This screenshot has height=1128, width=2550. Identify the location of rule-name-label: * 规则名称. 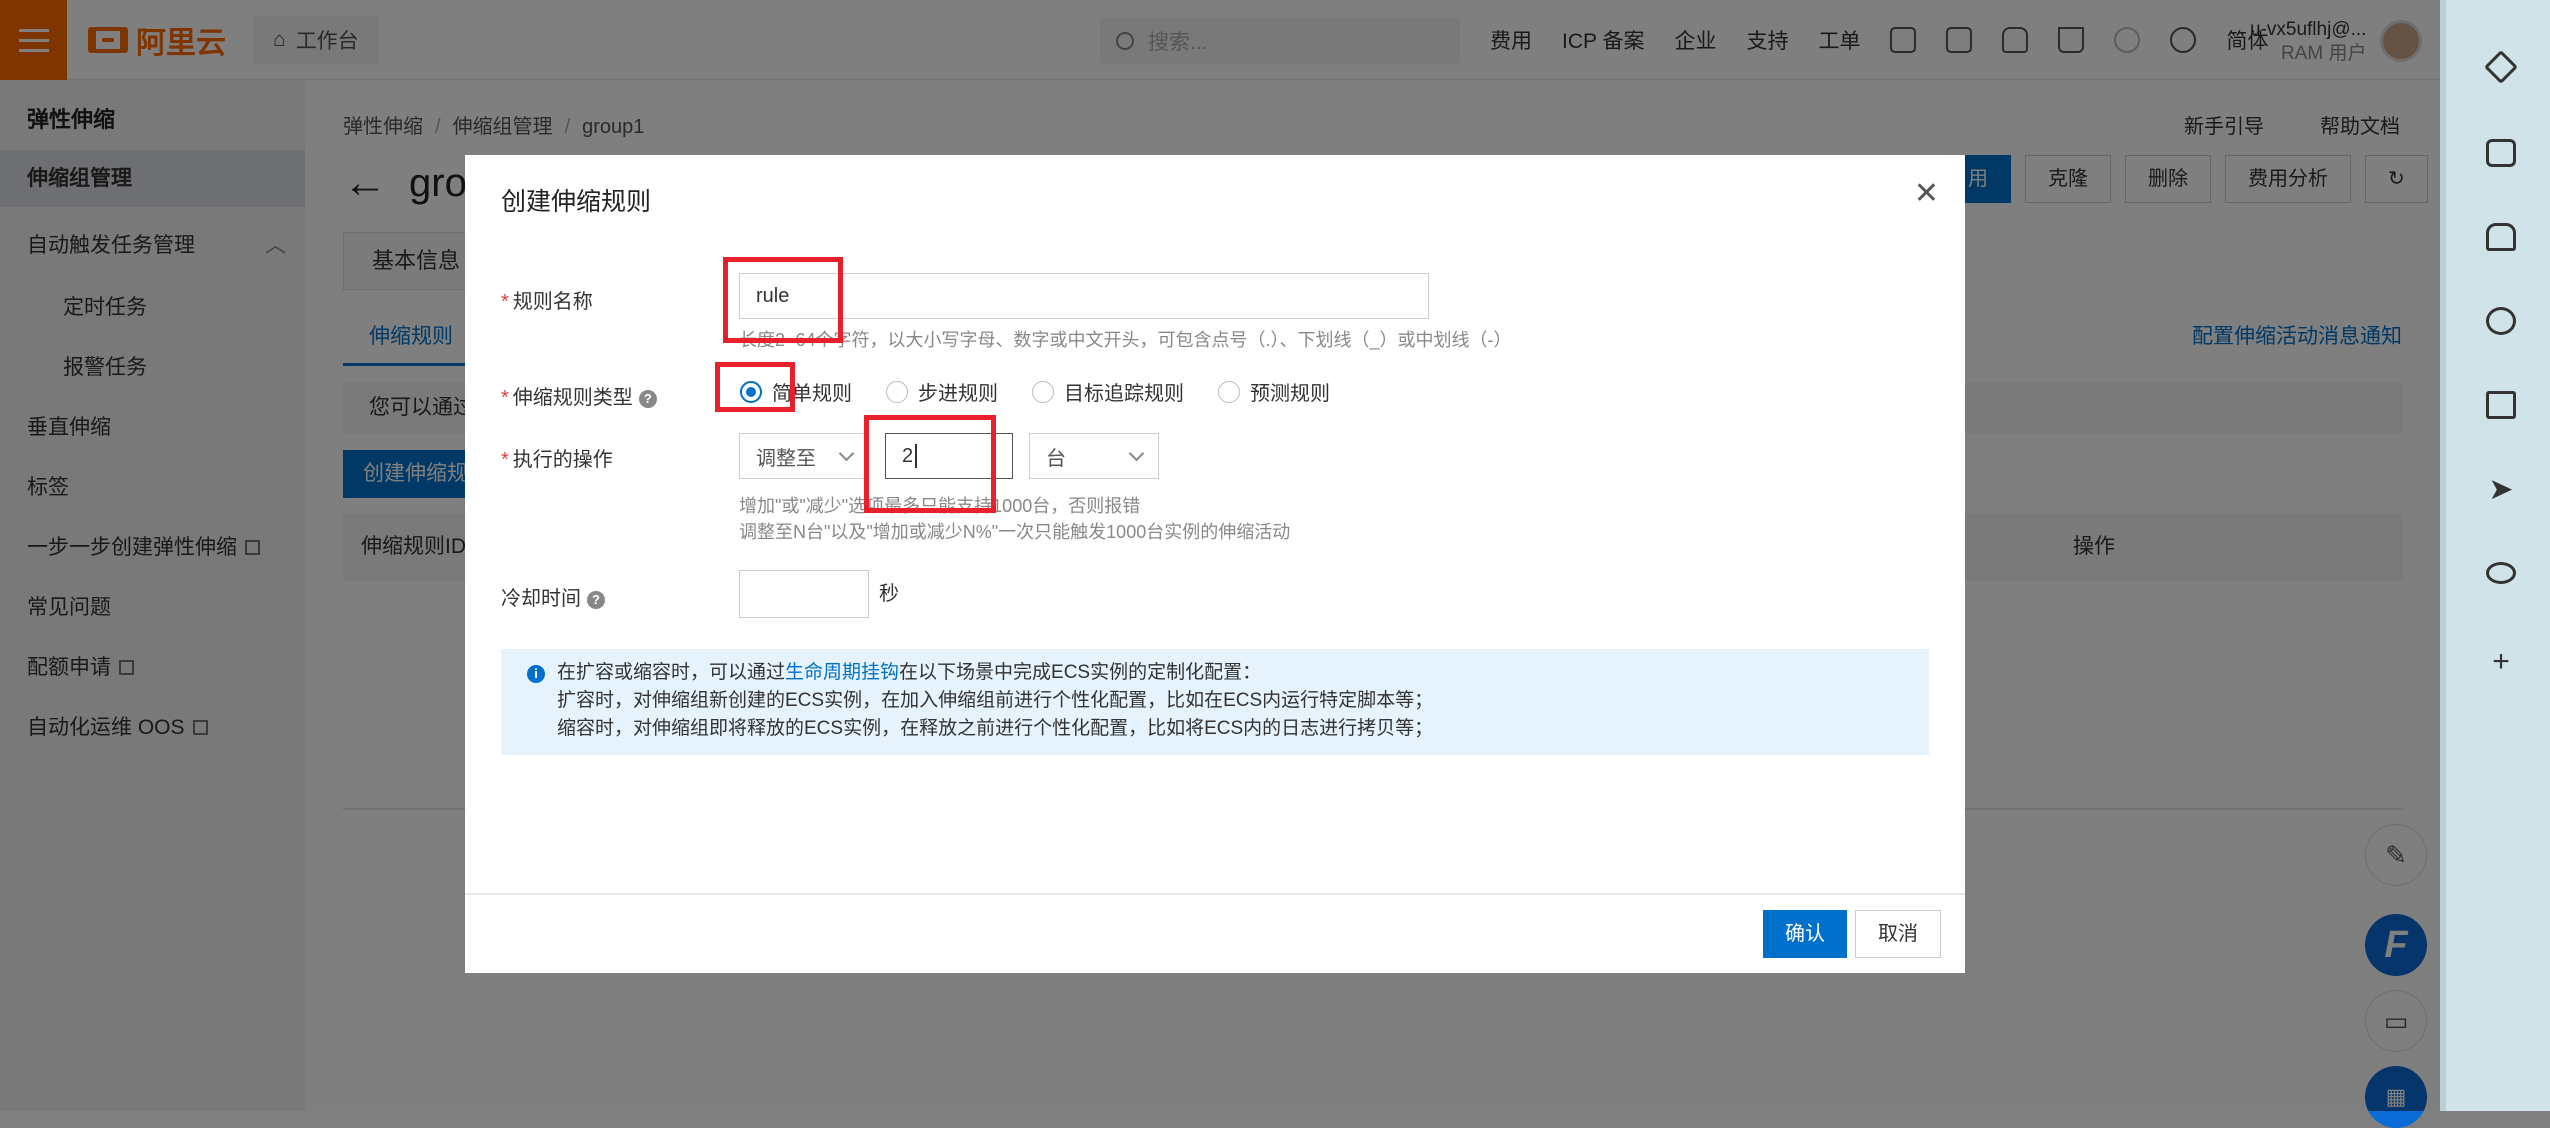
(547, 299).